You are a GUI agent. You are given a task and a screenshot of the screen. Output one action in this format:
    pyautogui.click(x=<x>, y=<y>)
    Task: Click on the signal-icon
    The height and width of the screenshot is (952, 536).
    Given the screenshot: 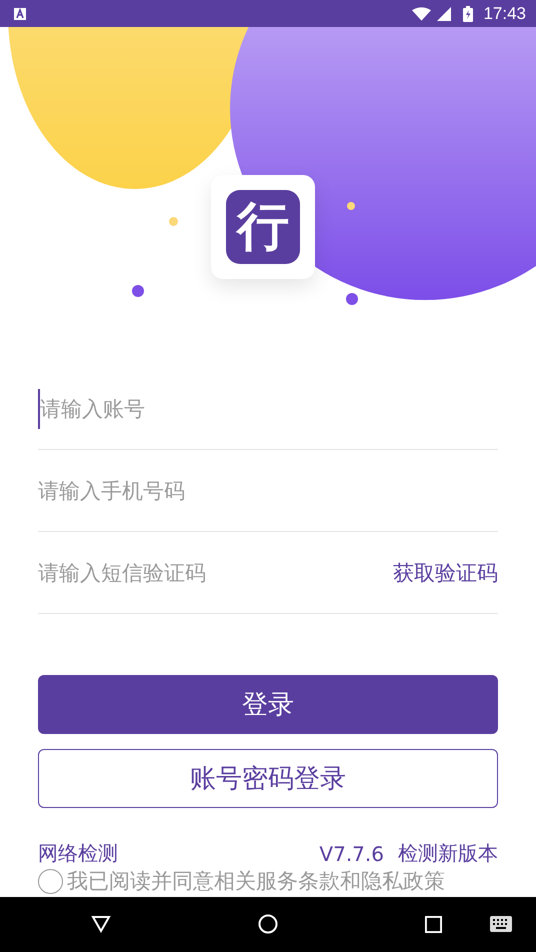 What is the action you would take?
    pyautogui.click(x=444, y=13)
    